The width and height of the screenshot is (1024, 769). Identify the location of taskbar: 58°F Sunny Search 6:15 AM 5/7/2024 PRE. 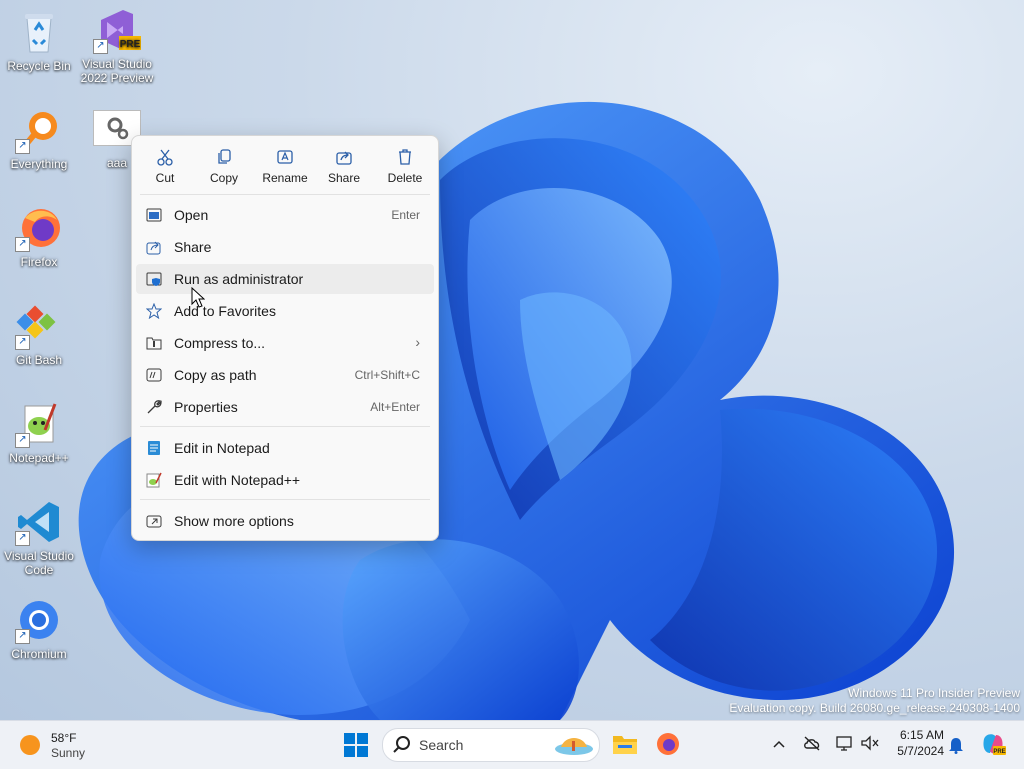
(512, 744).